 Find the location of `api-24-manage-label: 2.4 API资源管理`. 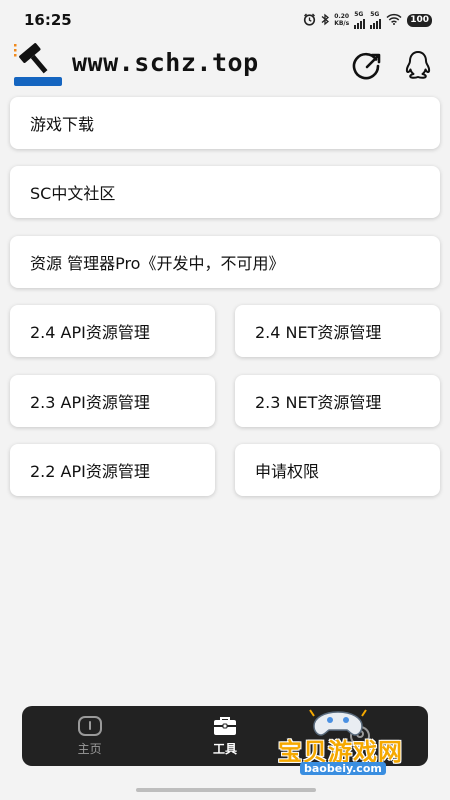

api-24-manage-label: 2.4 API资源管理 is located at coordinates (90, 332).